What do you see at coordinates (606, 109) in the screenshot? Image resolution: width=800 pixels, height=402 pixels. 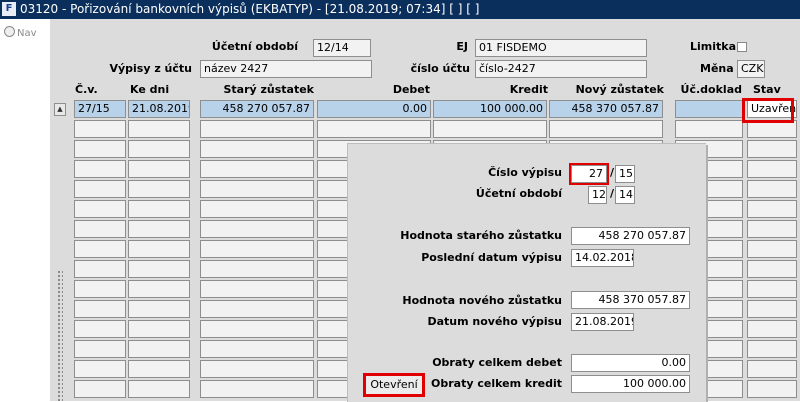 I see `cell-novy-zustatek: 458 370 057.87` at bounding box center [606, 109].